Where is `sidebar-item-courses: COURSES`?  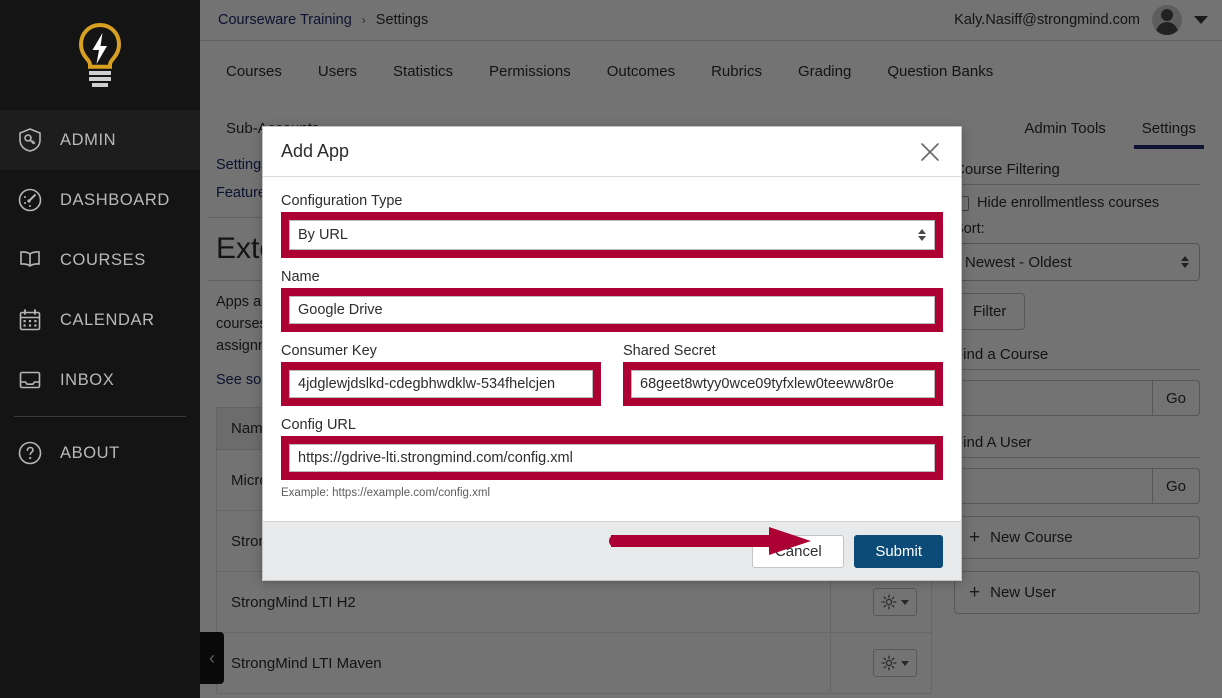 sidebar-item-courses: COURSES is located at coordinates (100, 260).